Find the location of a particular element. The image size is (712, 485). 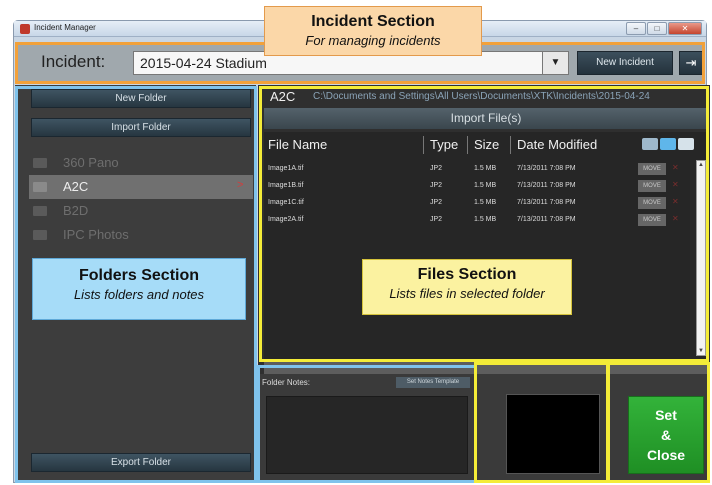

window-controls: – □ ✕ is located at coordinates (664, 28).